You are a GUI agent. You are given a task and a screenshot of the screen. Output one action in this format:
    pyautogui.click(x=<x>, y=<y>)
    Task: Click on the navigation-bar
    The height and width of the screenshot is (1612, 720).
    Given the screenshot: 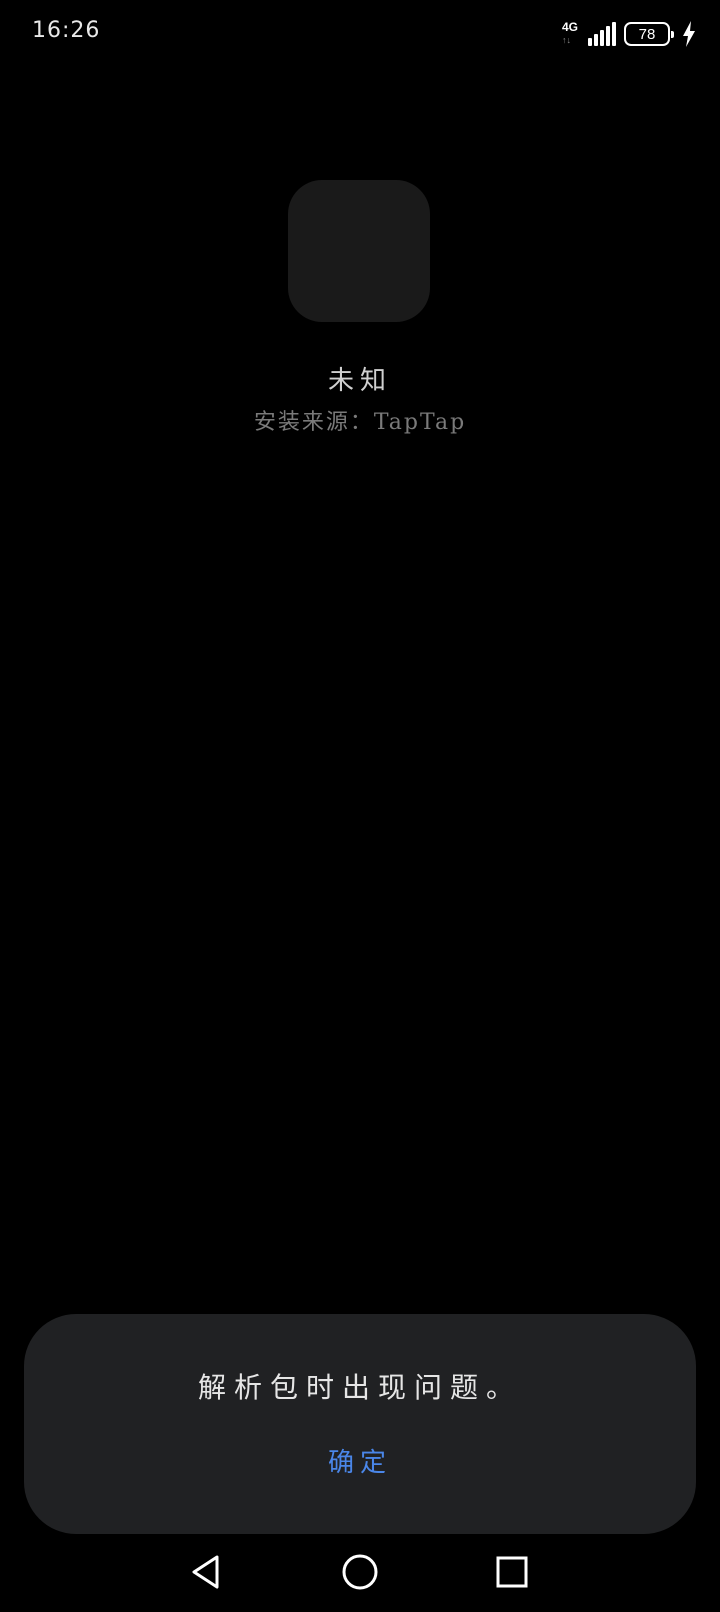 What is the action you would take?
    pyautogui.click(x=360, y=1572)
    